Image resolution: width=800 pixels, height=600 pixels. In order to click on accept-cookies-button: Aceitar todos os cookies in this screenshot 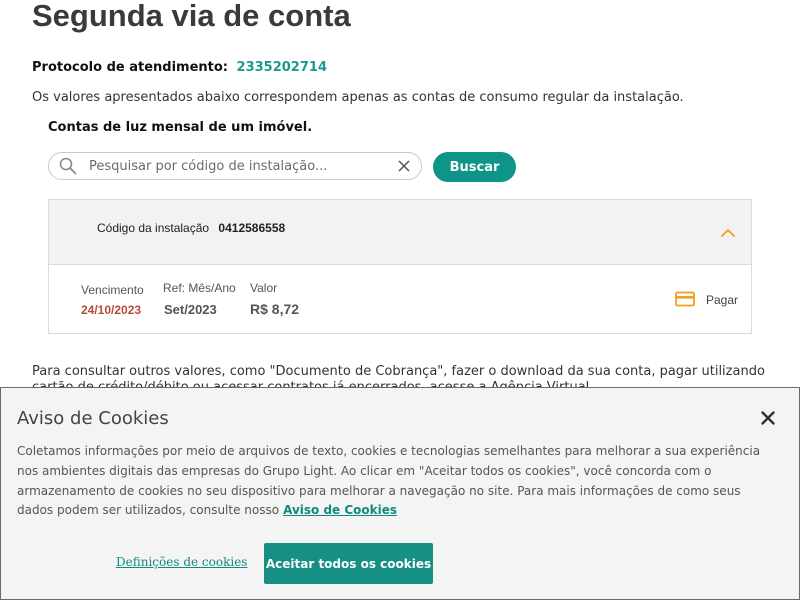, I will do `click(348, 563)`.